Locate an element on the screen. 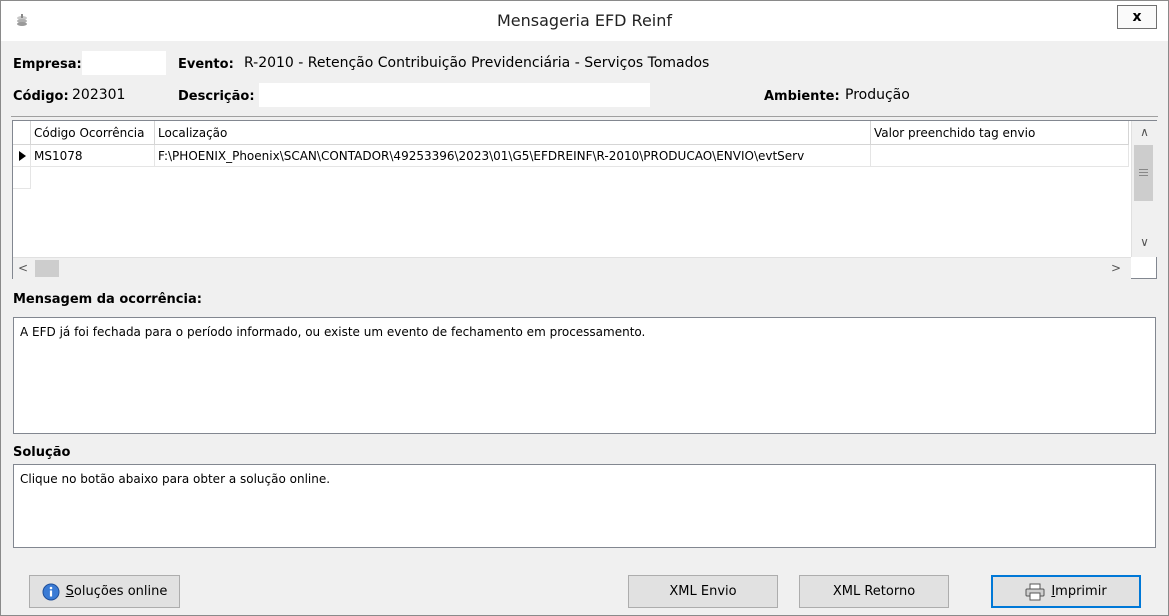 This screenshot has height=616, width=1169. descricao-label: Descrição: is located at coordinates (216, 96).